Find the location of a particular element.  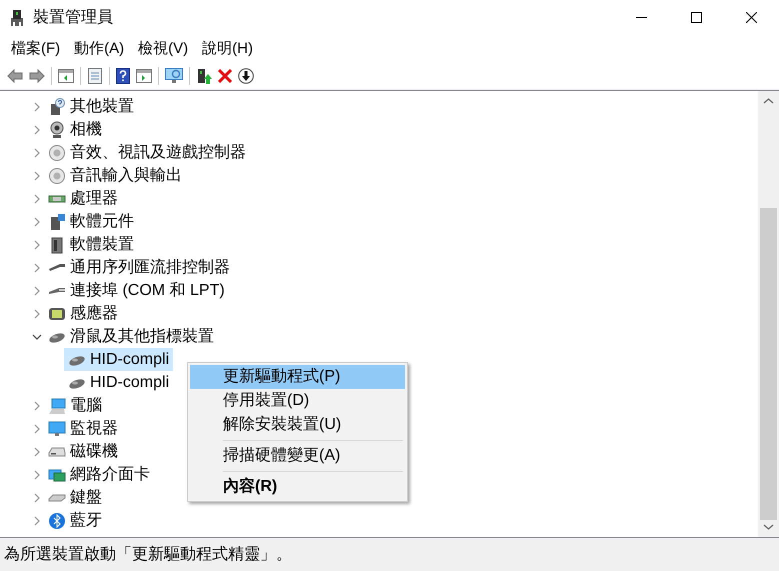

context-menu-item: 內容(R) is located at coordinates (297, 487).